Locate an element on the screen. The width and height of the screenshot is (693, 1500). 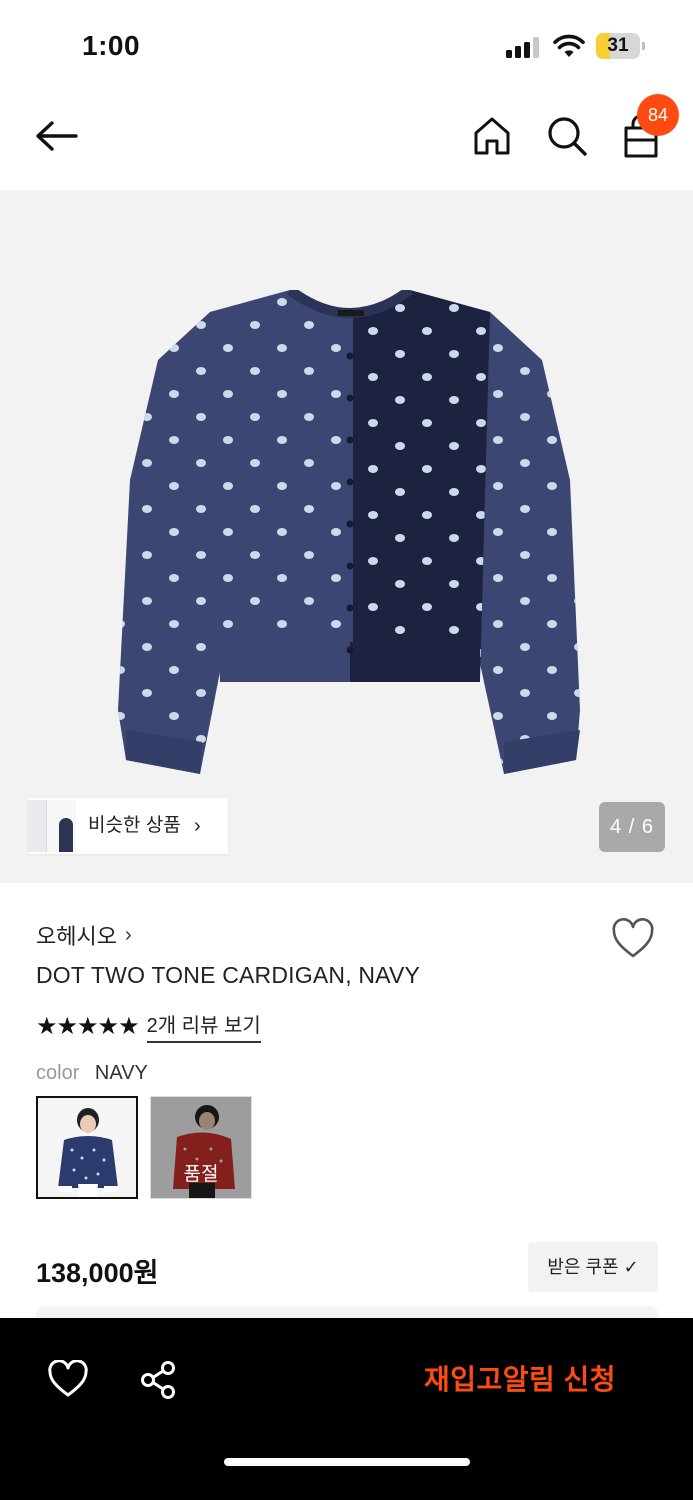
received-coupon-button: 받은 쿠폰 ✓ is located at coordinates (593, 1267).